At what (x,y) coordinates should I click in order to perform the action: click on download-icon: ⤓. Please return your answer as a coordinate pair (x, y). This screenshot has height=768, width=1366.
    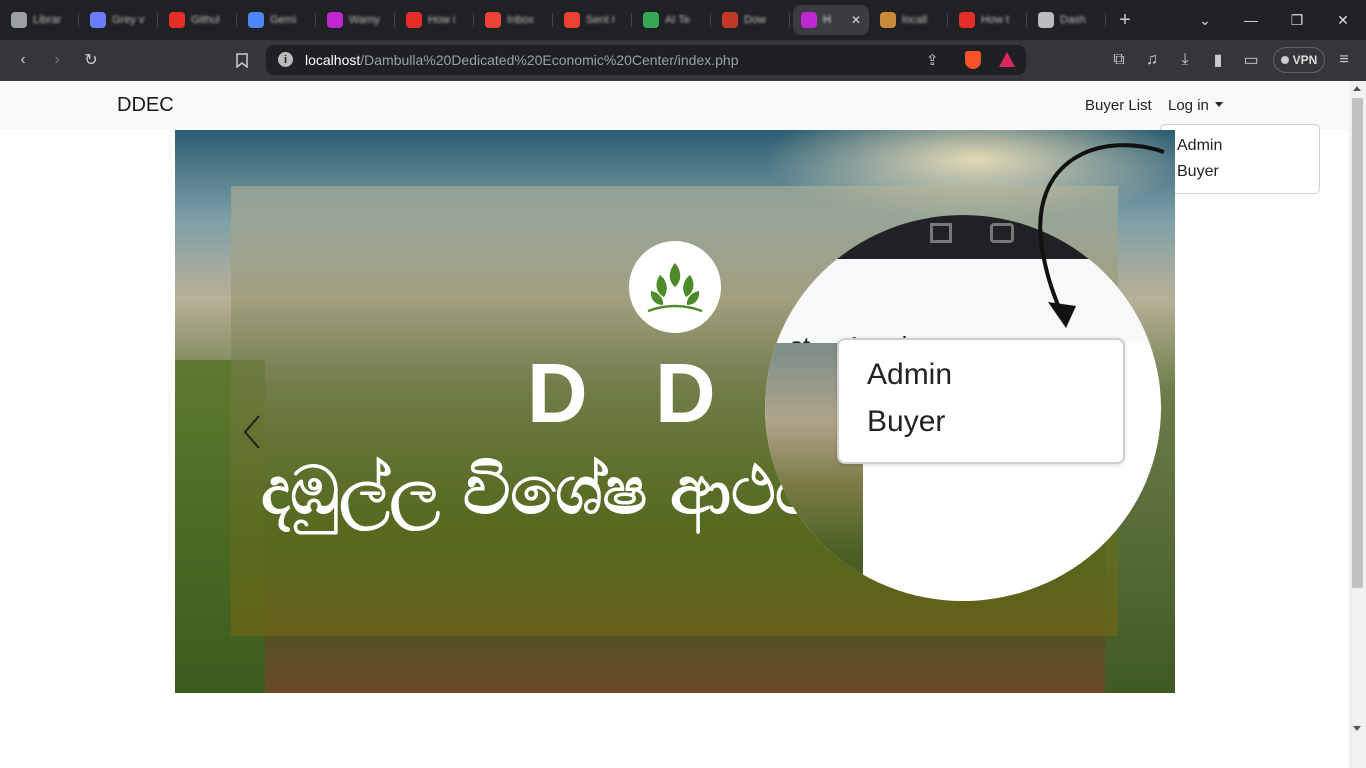
    Looking at the image, I should click on (1185, 60).